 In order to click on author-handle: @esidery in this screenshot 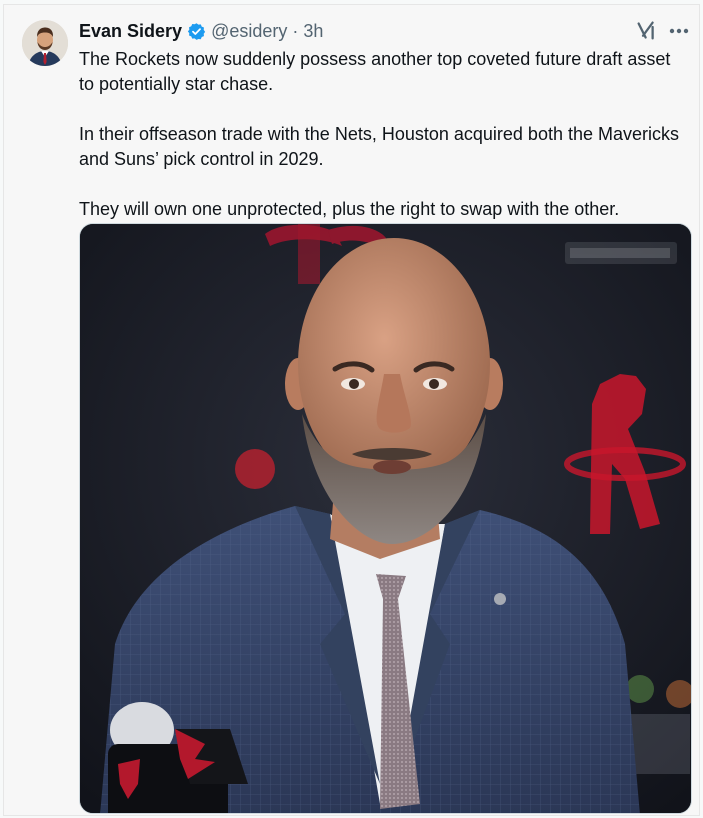, I will do `click(249, 31)`.